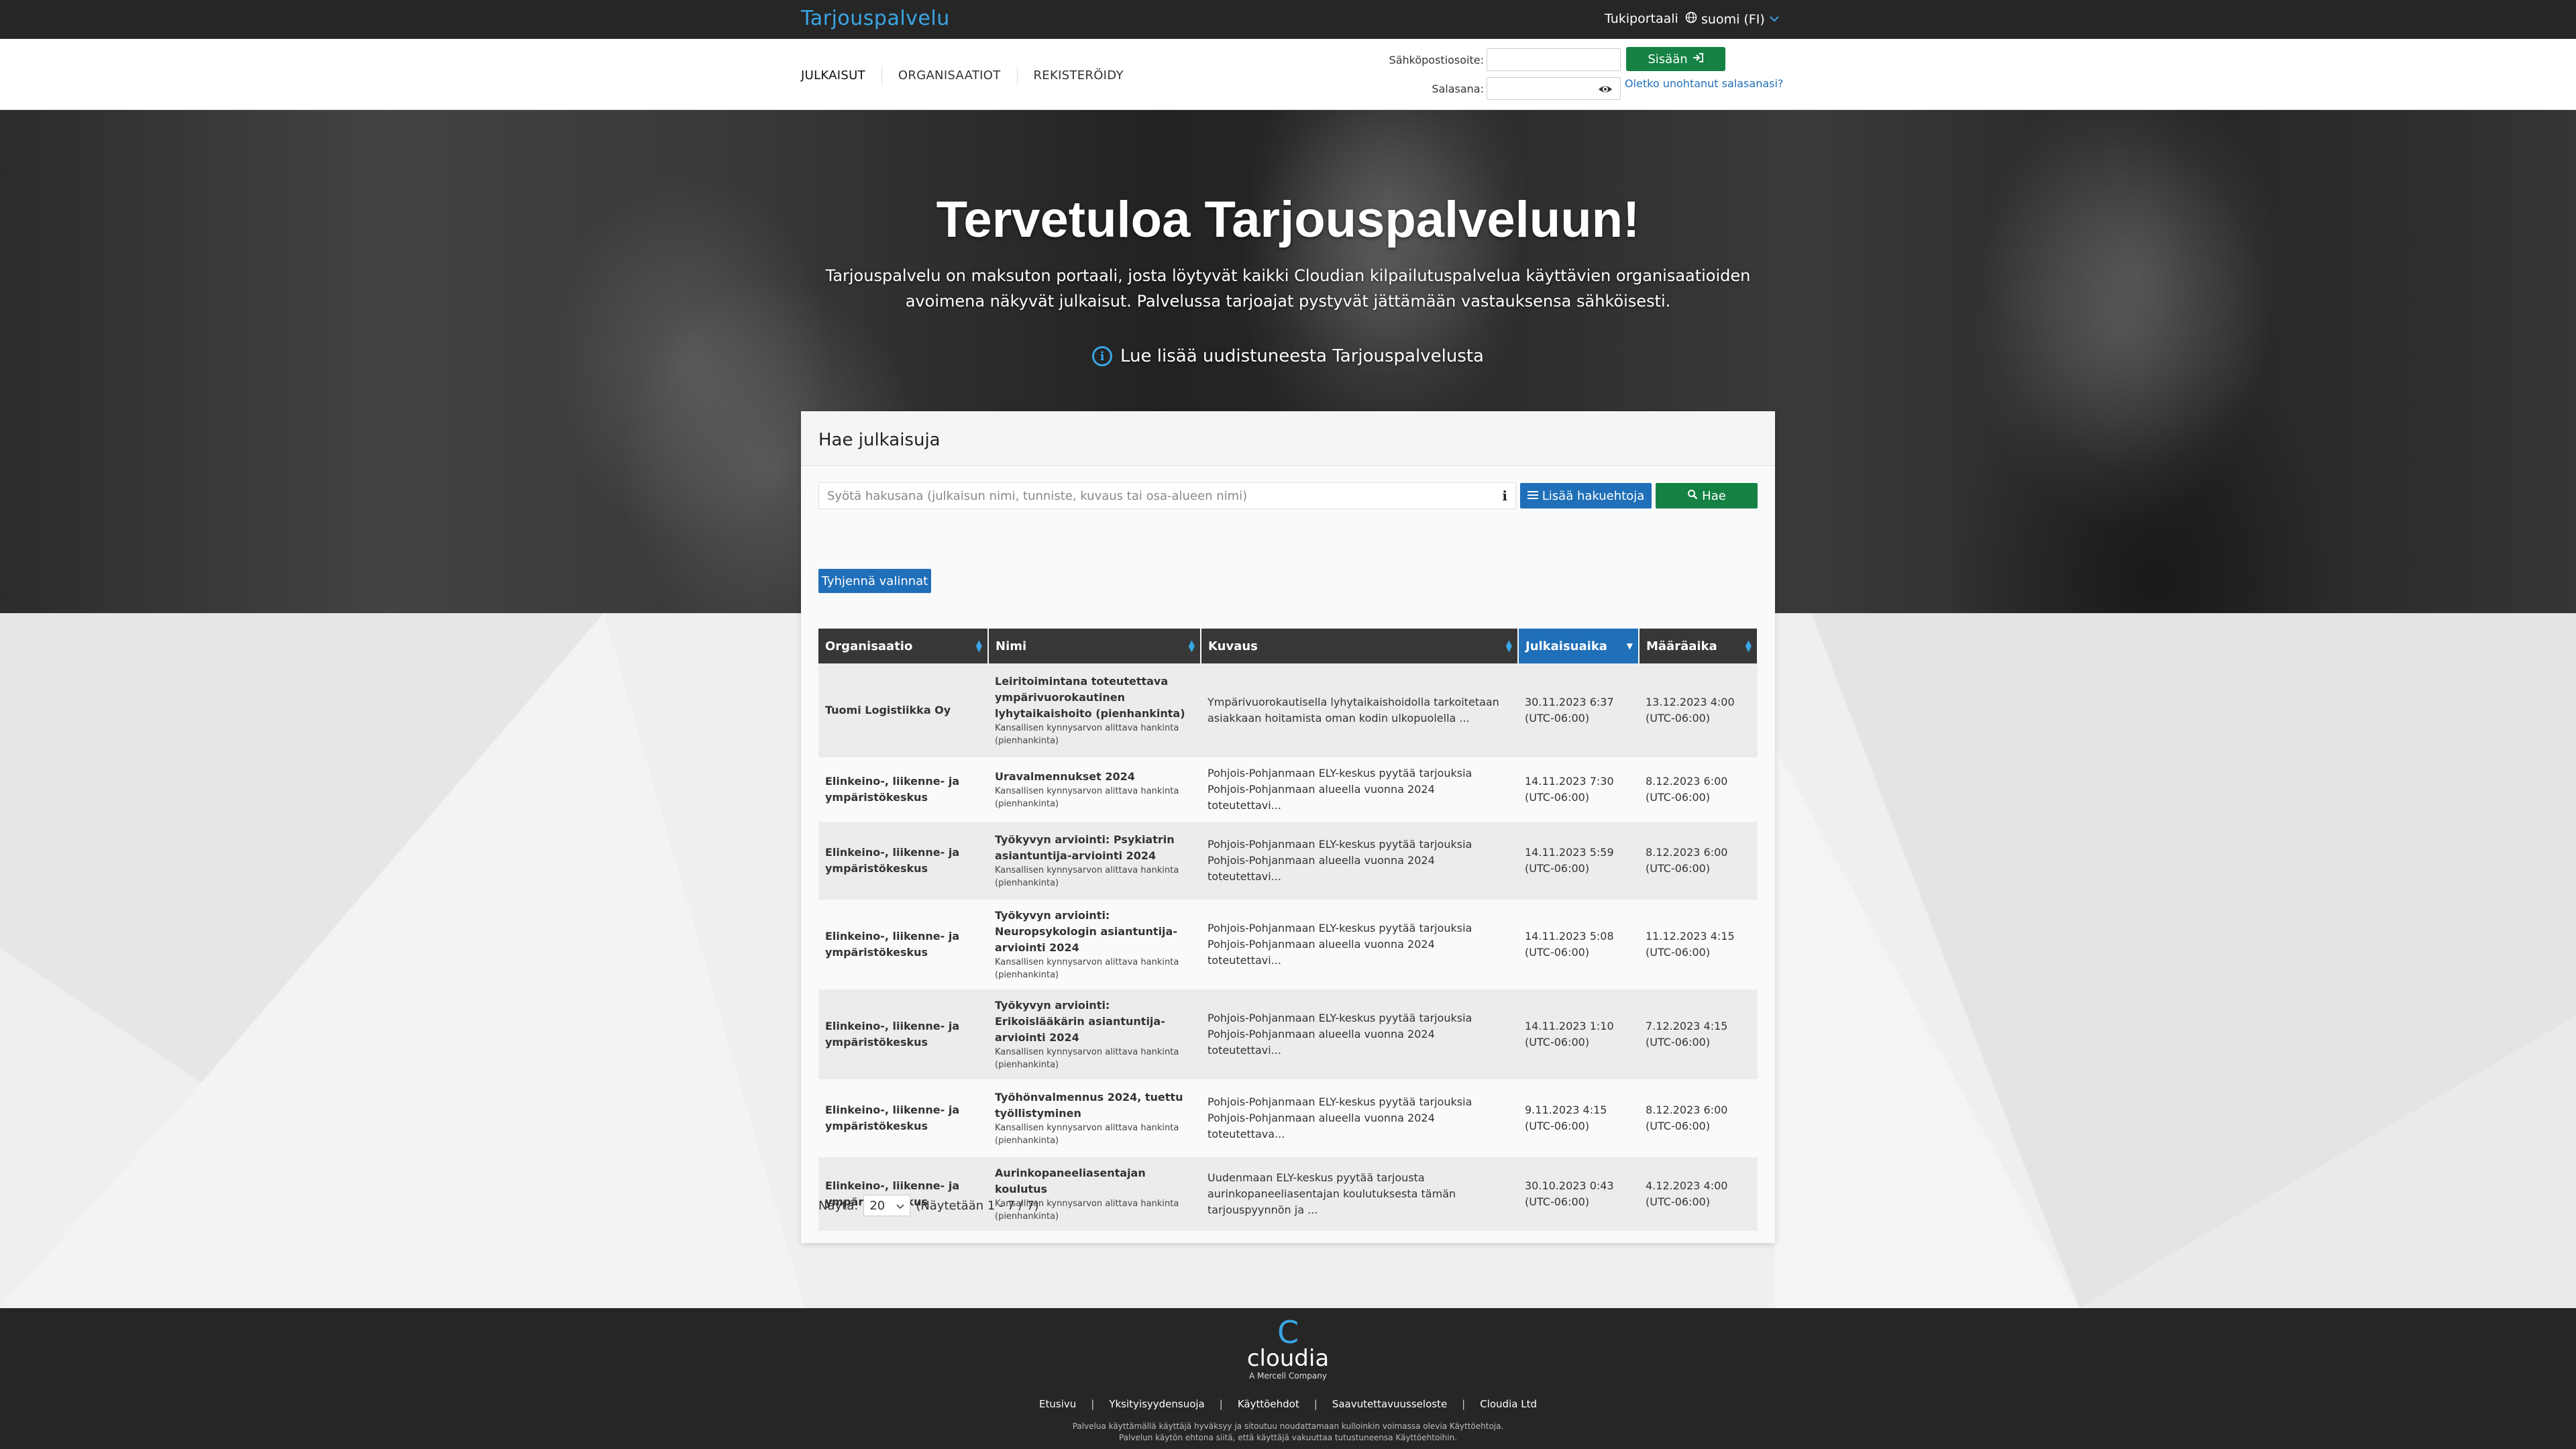 The height and width of the screenshot is (1449, 2576). What do you see at coordinates (1579, 646) in the screenshot?
I see `column-header-julkaisuaika: Julkaisuaika ▼` at bounding box center [1579, 646].